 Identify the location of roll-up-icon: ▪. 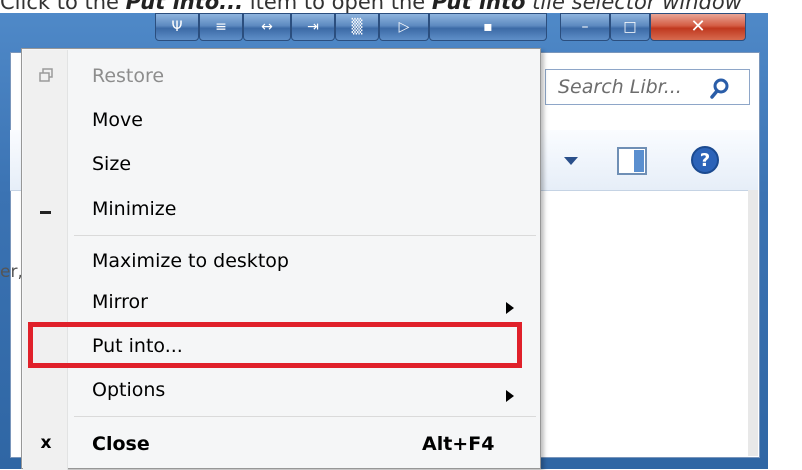
(488, 27).